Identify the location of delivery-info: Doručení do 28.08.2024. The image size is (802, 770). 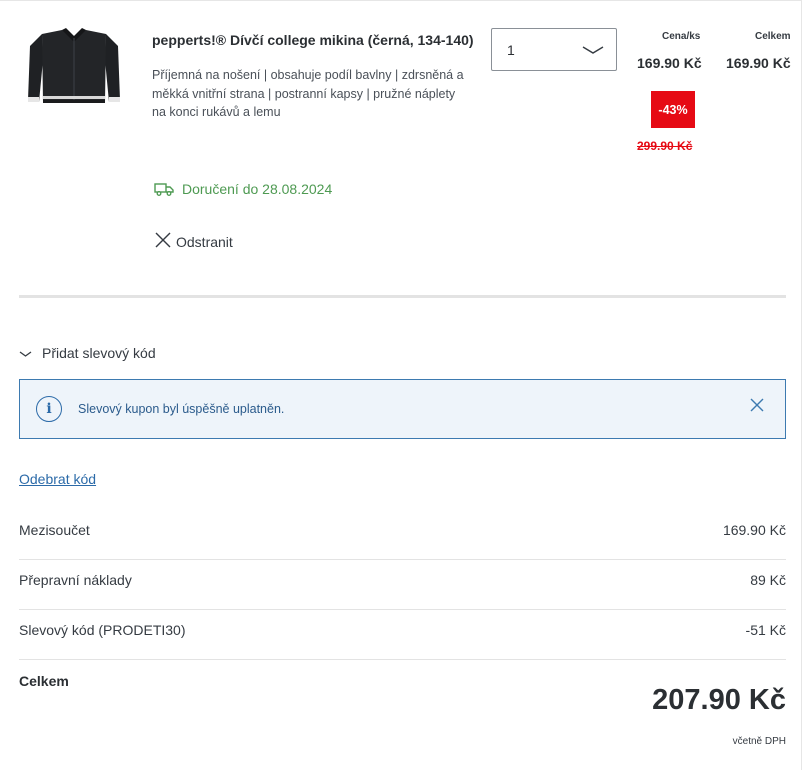
(243, 189).